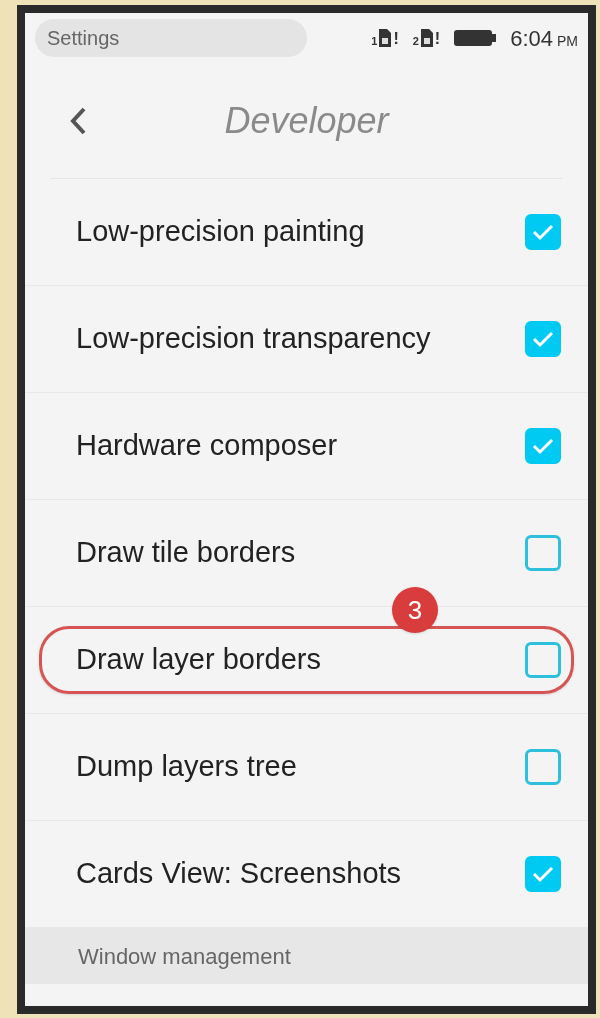 The image size is (600, 1018). I want to click on setting-row: Low-precision painting, so click(306, 232).